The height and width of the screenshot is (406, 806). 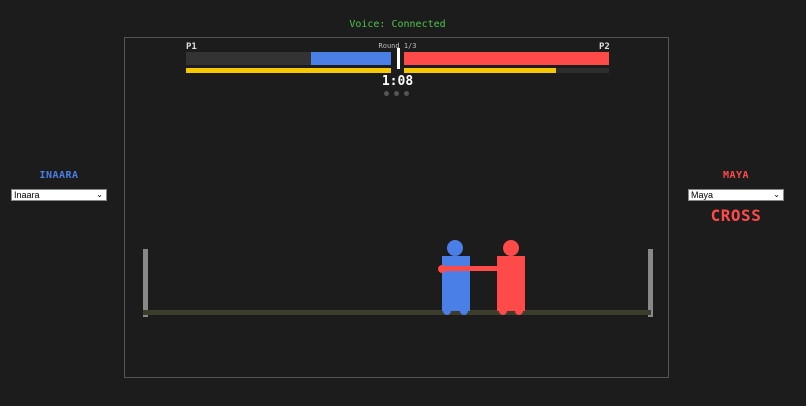 What do you see at coordinates (736, 215) in the screenshot?
I see `player-2-action: CROSS` at bounding box center [736, 215].